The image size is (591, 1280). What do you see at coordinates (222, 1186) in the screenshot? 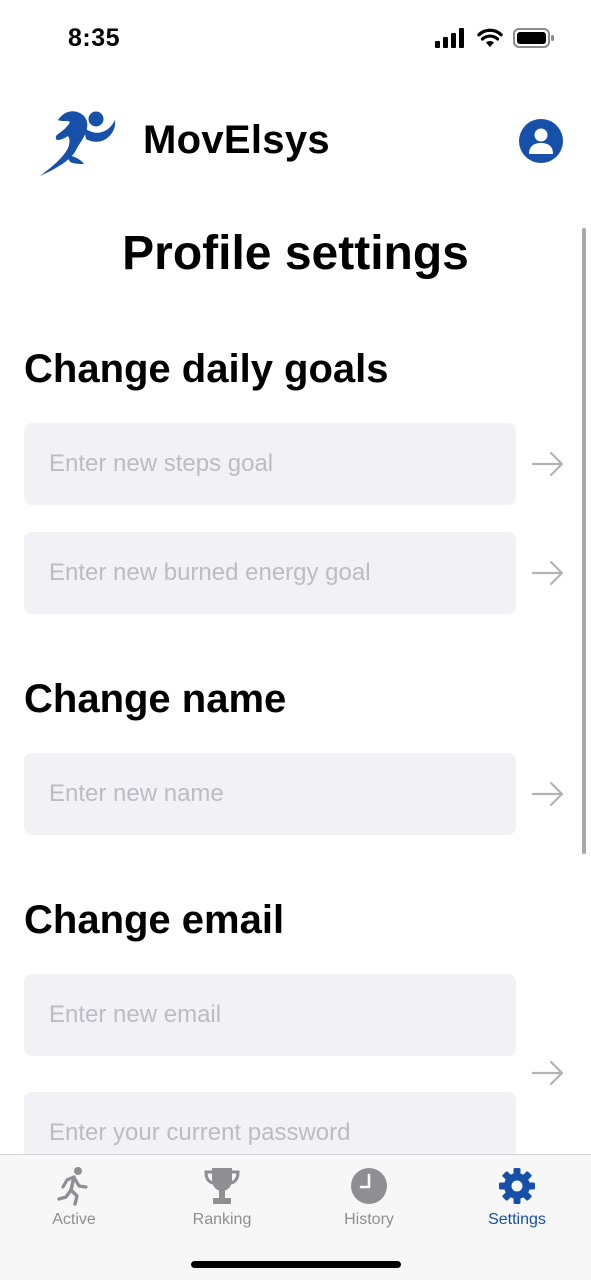
I see `trophy-icon` at bounding box center [222, 1186].